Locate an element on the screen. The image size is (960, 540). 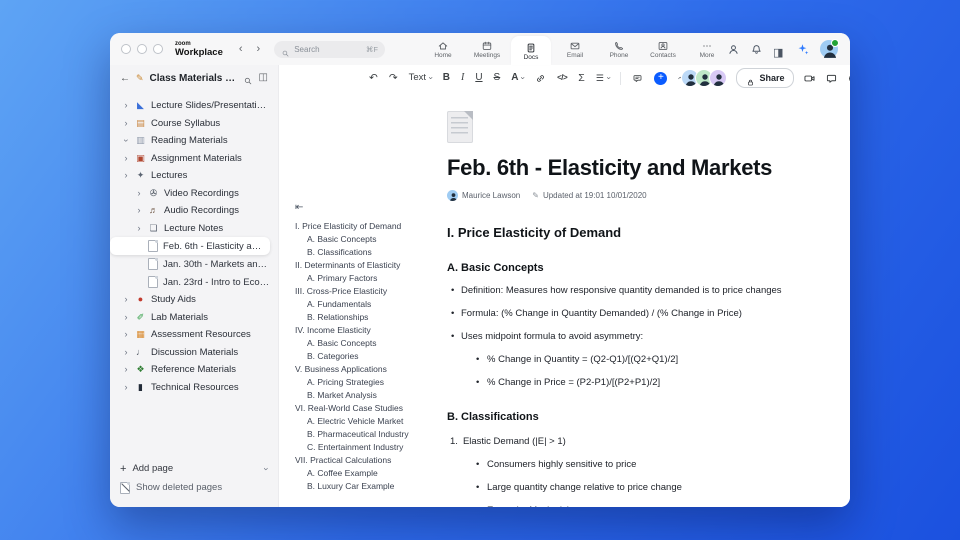
redo-icon: ↷ is located at coordinates (393, 78).